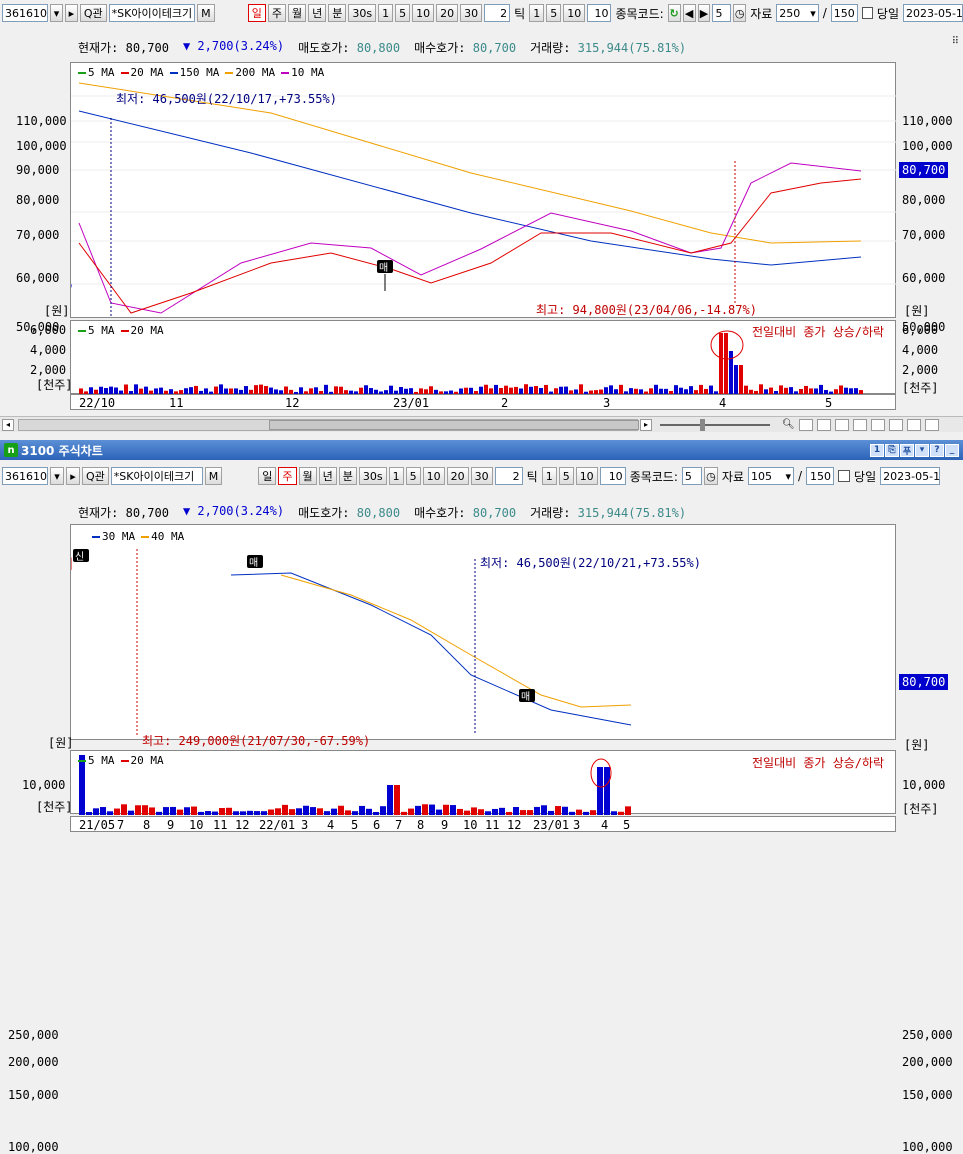 This screenshot has height=1154, width=963. Describe the element at coordinates (689, 13) in the screenshot. I see `prev-icon: ◀` at that location.